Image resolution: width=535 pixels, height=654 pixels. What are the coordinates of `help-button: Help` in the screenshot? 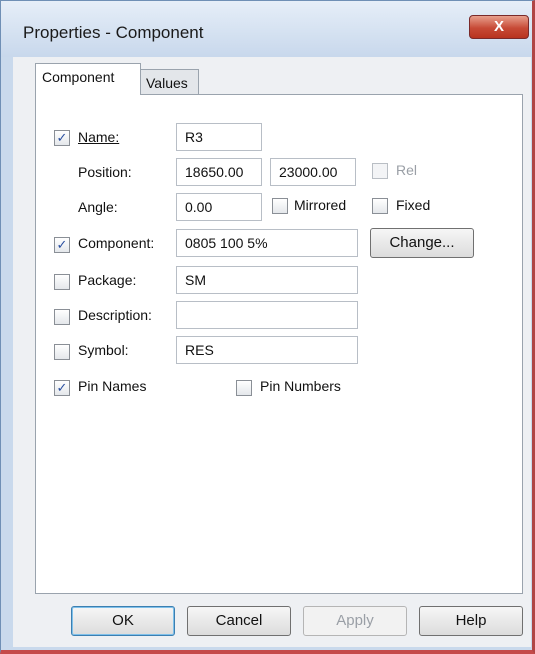 It's located at (471, 621).